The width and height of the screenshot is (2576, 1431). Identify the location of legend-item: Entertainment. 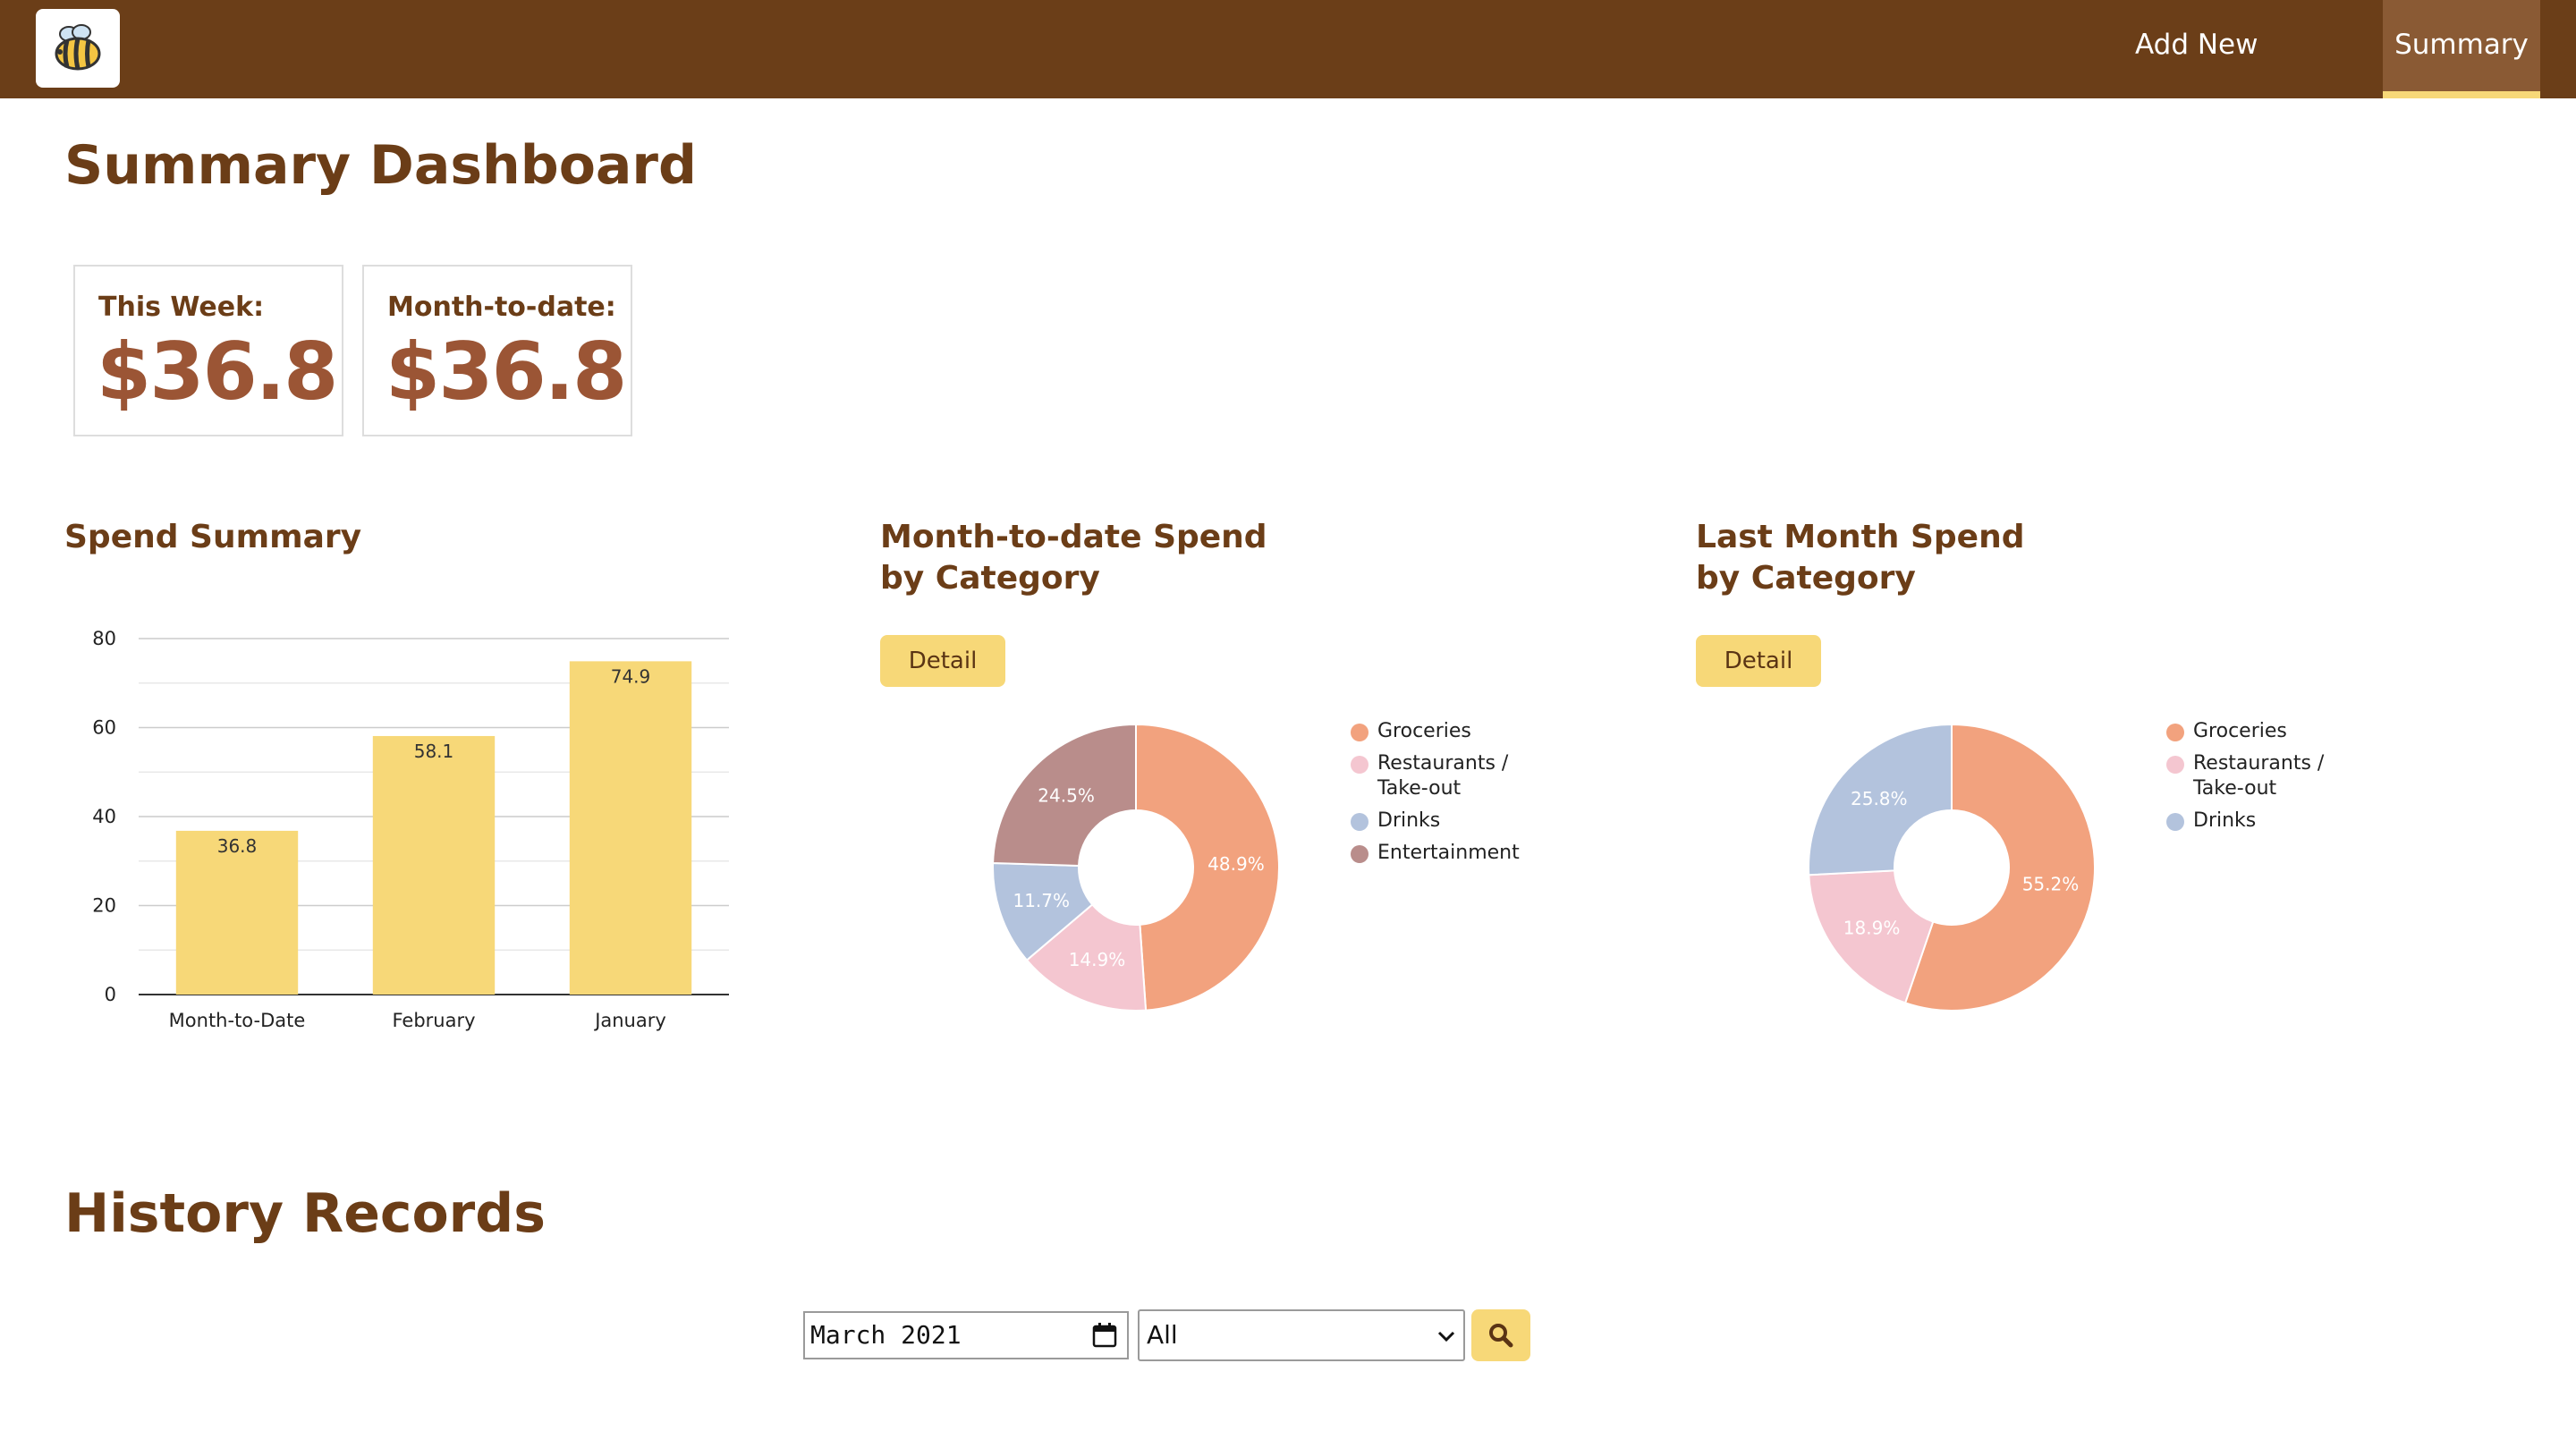
(1435, 854).